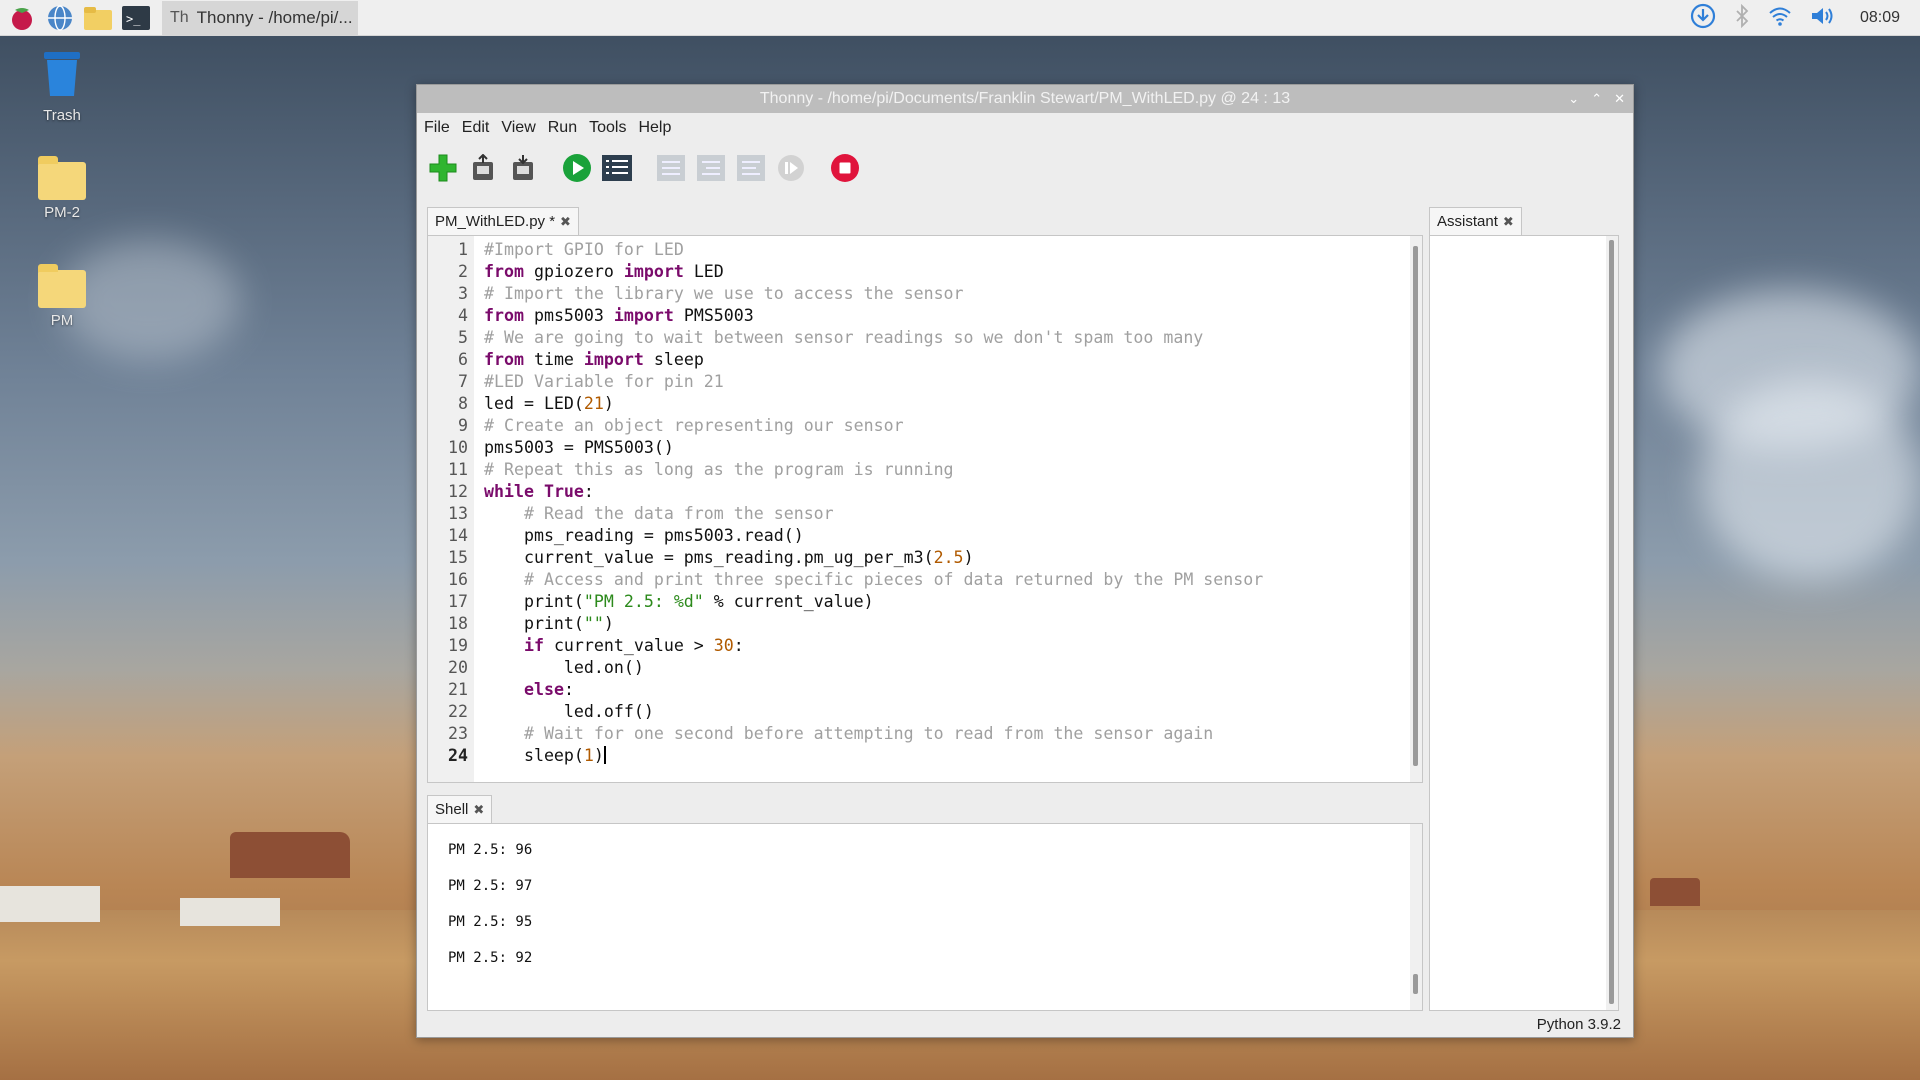  What do you see at coordinates (925, 690) in the screenshot?
I see `code-line: 21 else:` at bounding box center [925, 690].